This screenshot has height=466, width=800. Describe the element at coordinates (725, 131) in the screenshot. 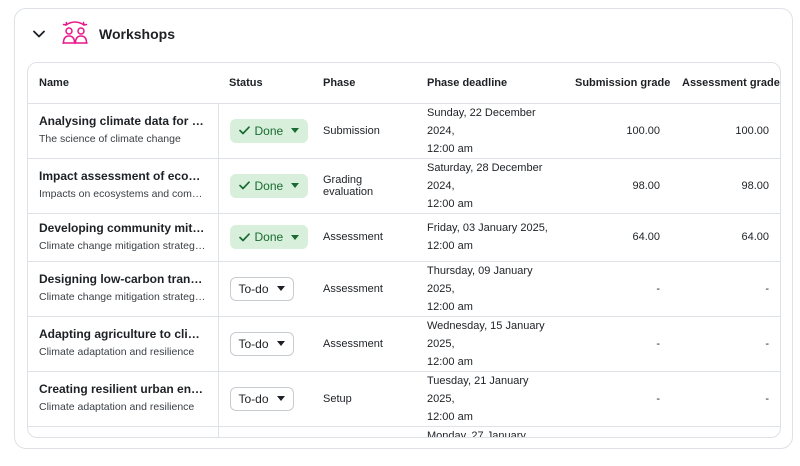

I see `assessment-grade-cell: 100.00` at that location.